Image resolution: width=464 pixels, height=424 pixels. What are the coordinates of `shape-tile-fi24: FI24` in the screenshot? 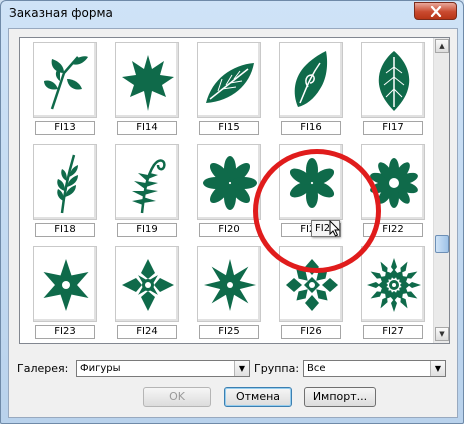 It's located at (147, 294).